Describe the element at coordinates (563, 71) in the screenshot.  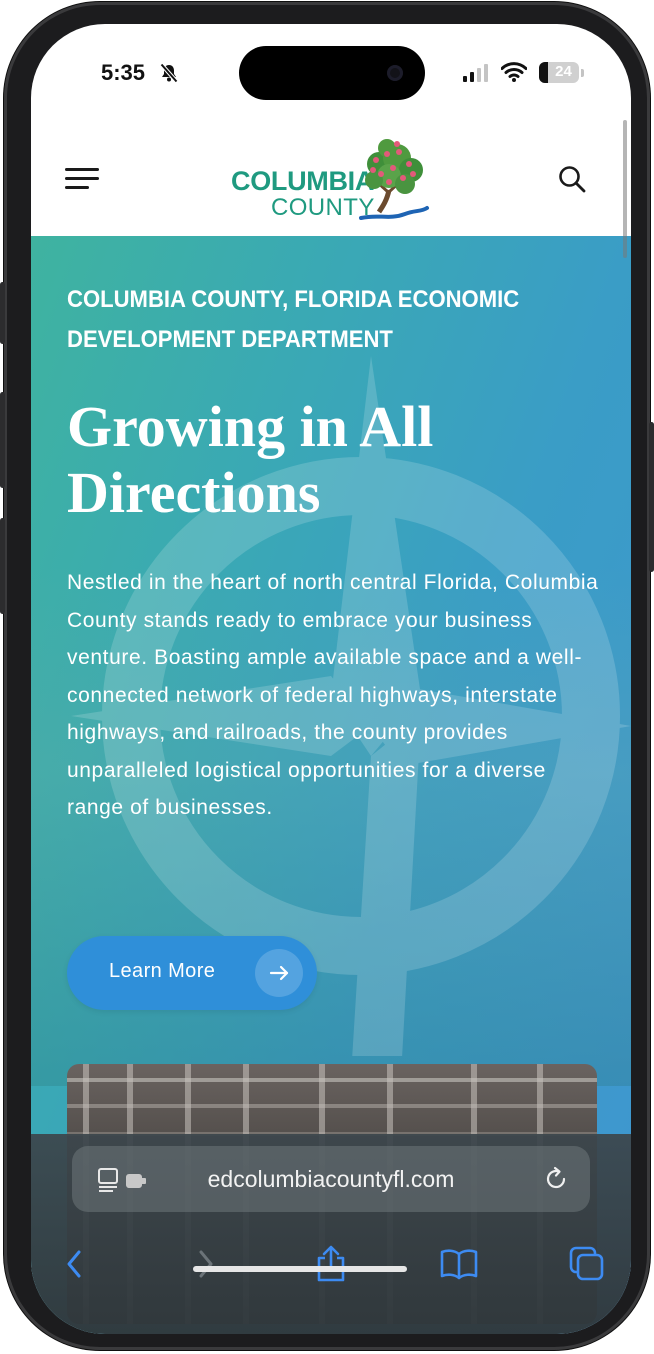
I see `battery-level: 24` at that location.